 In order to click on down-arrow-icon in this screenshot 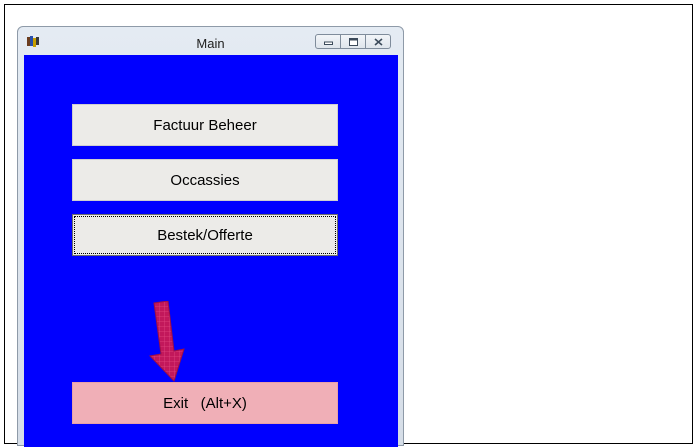, I will do `click(166, 341)`.